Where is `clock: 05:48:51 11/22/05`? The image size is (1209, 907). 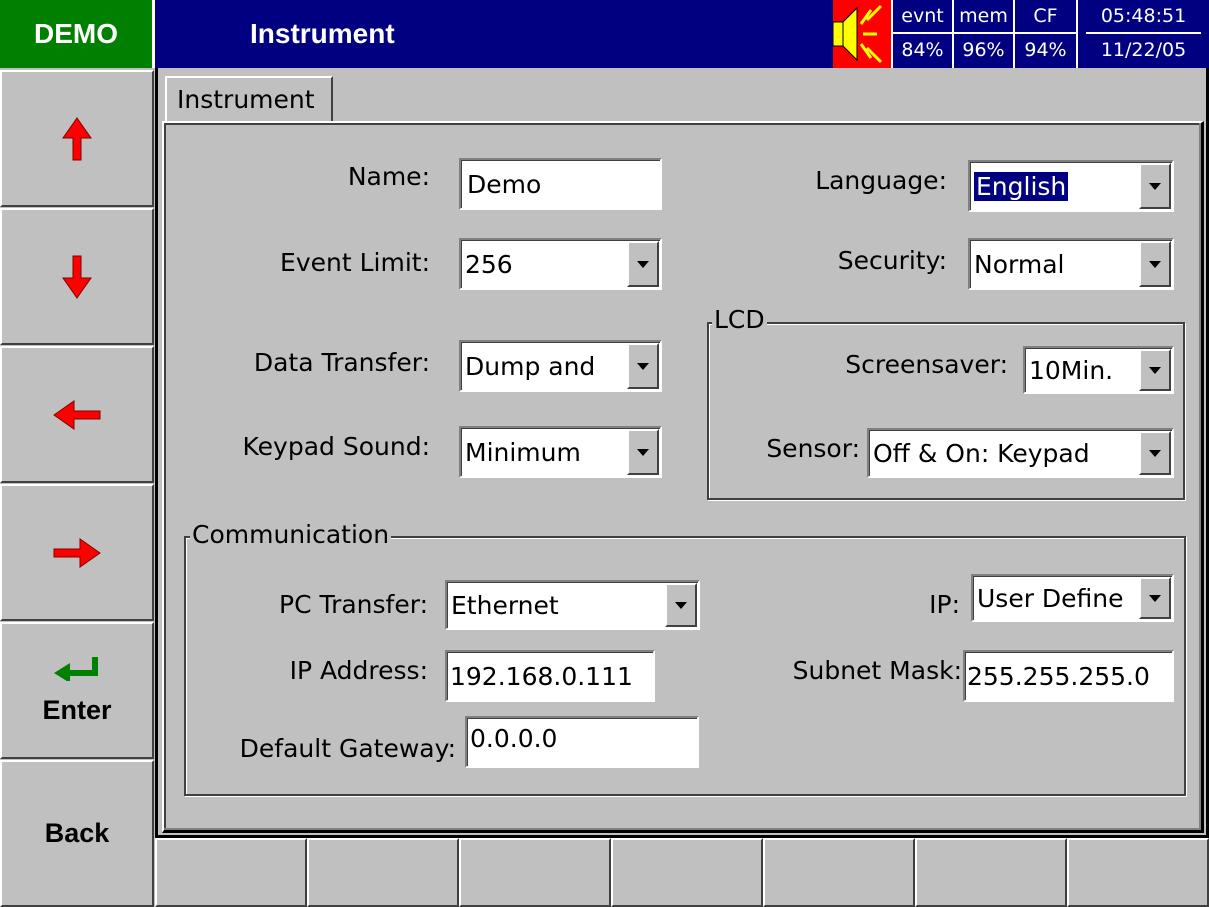
clock: 05:48:51 11/22/05 is located at coordinates (1142, 34).